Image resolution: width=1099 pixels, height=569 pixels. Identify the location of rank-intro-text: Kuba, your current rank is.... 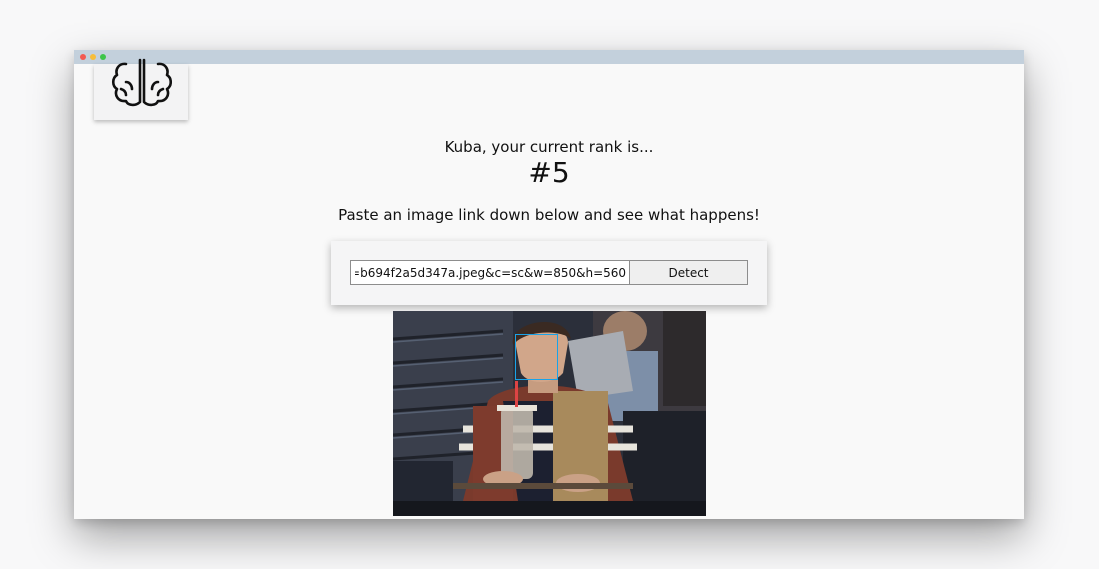
(549, 147).